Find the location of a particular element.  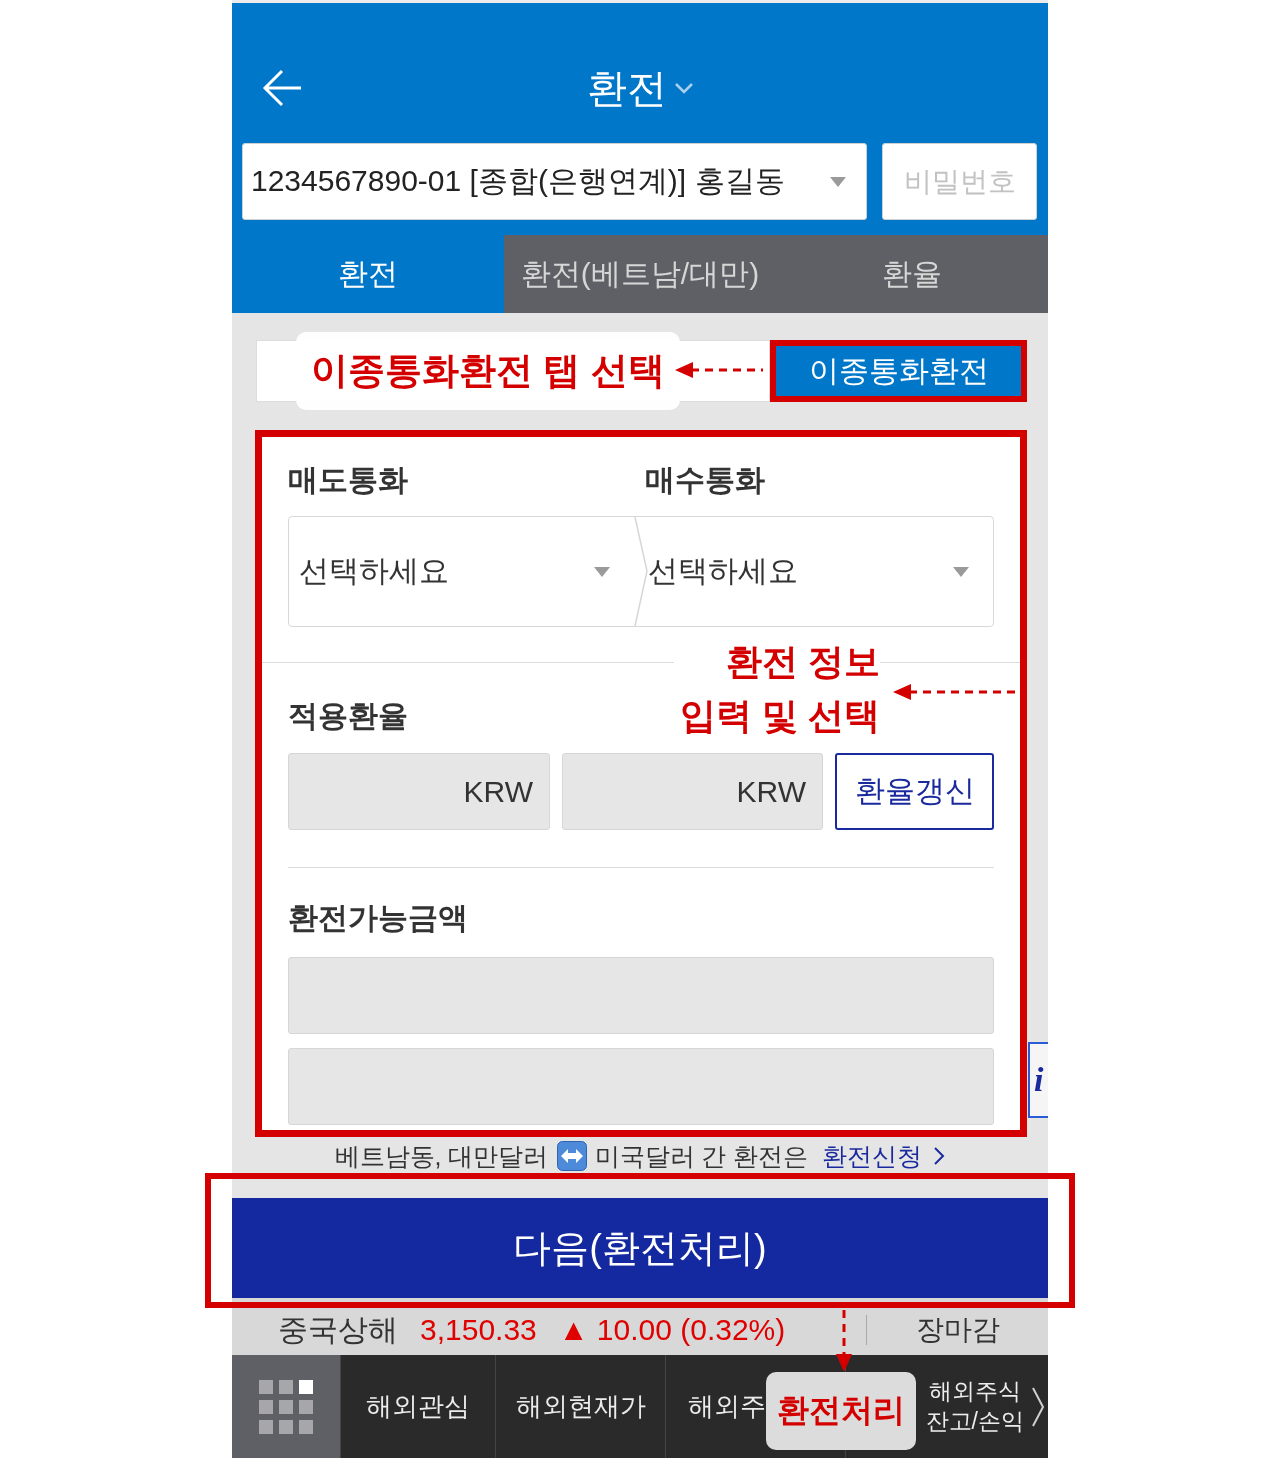

caret-down-icon is located at coordinates (838, 181).